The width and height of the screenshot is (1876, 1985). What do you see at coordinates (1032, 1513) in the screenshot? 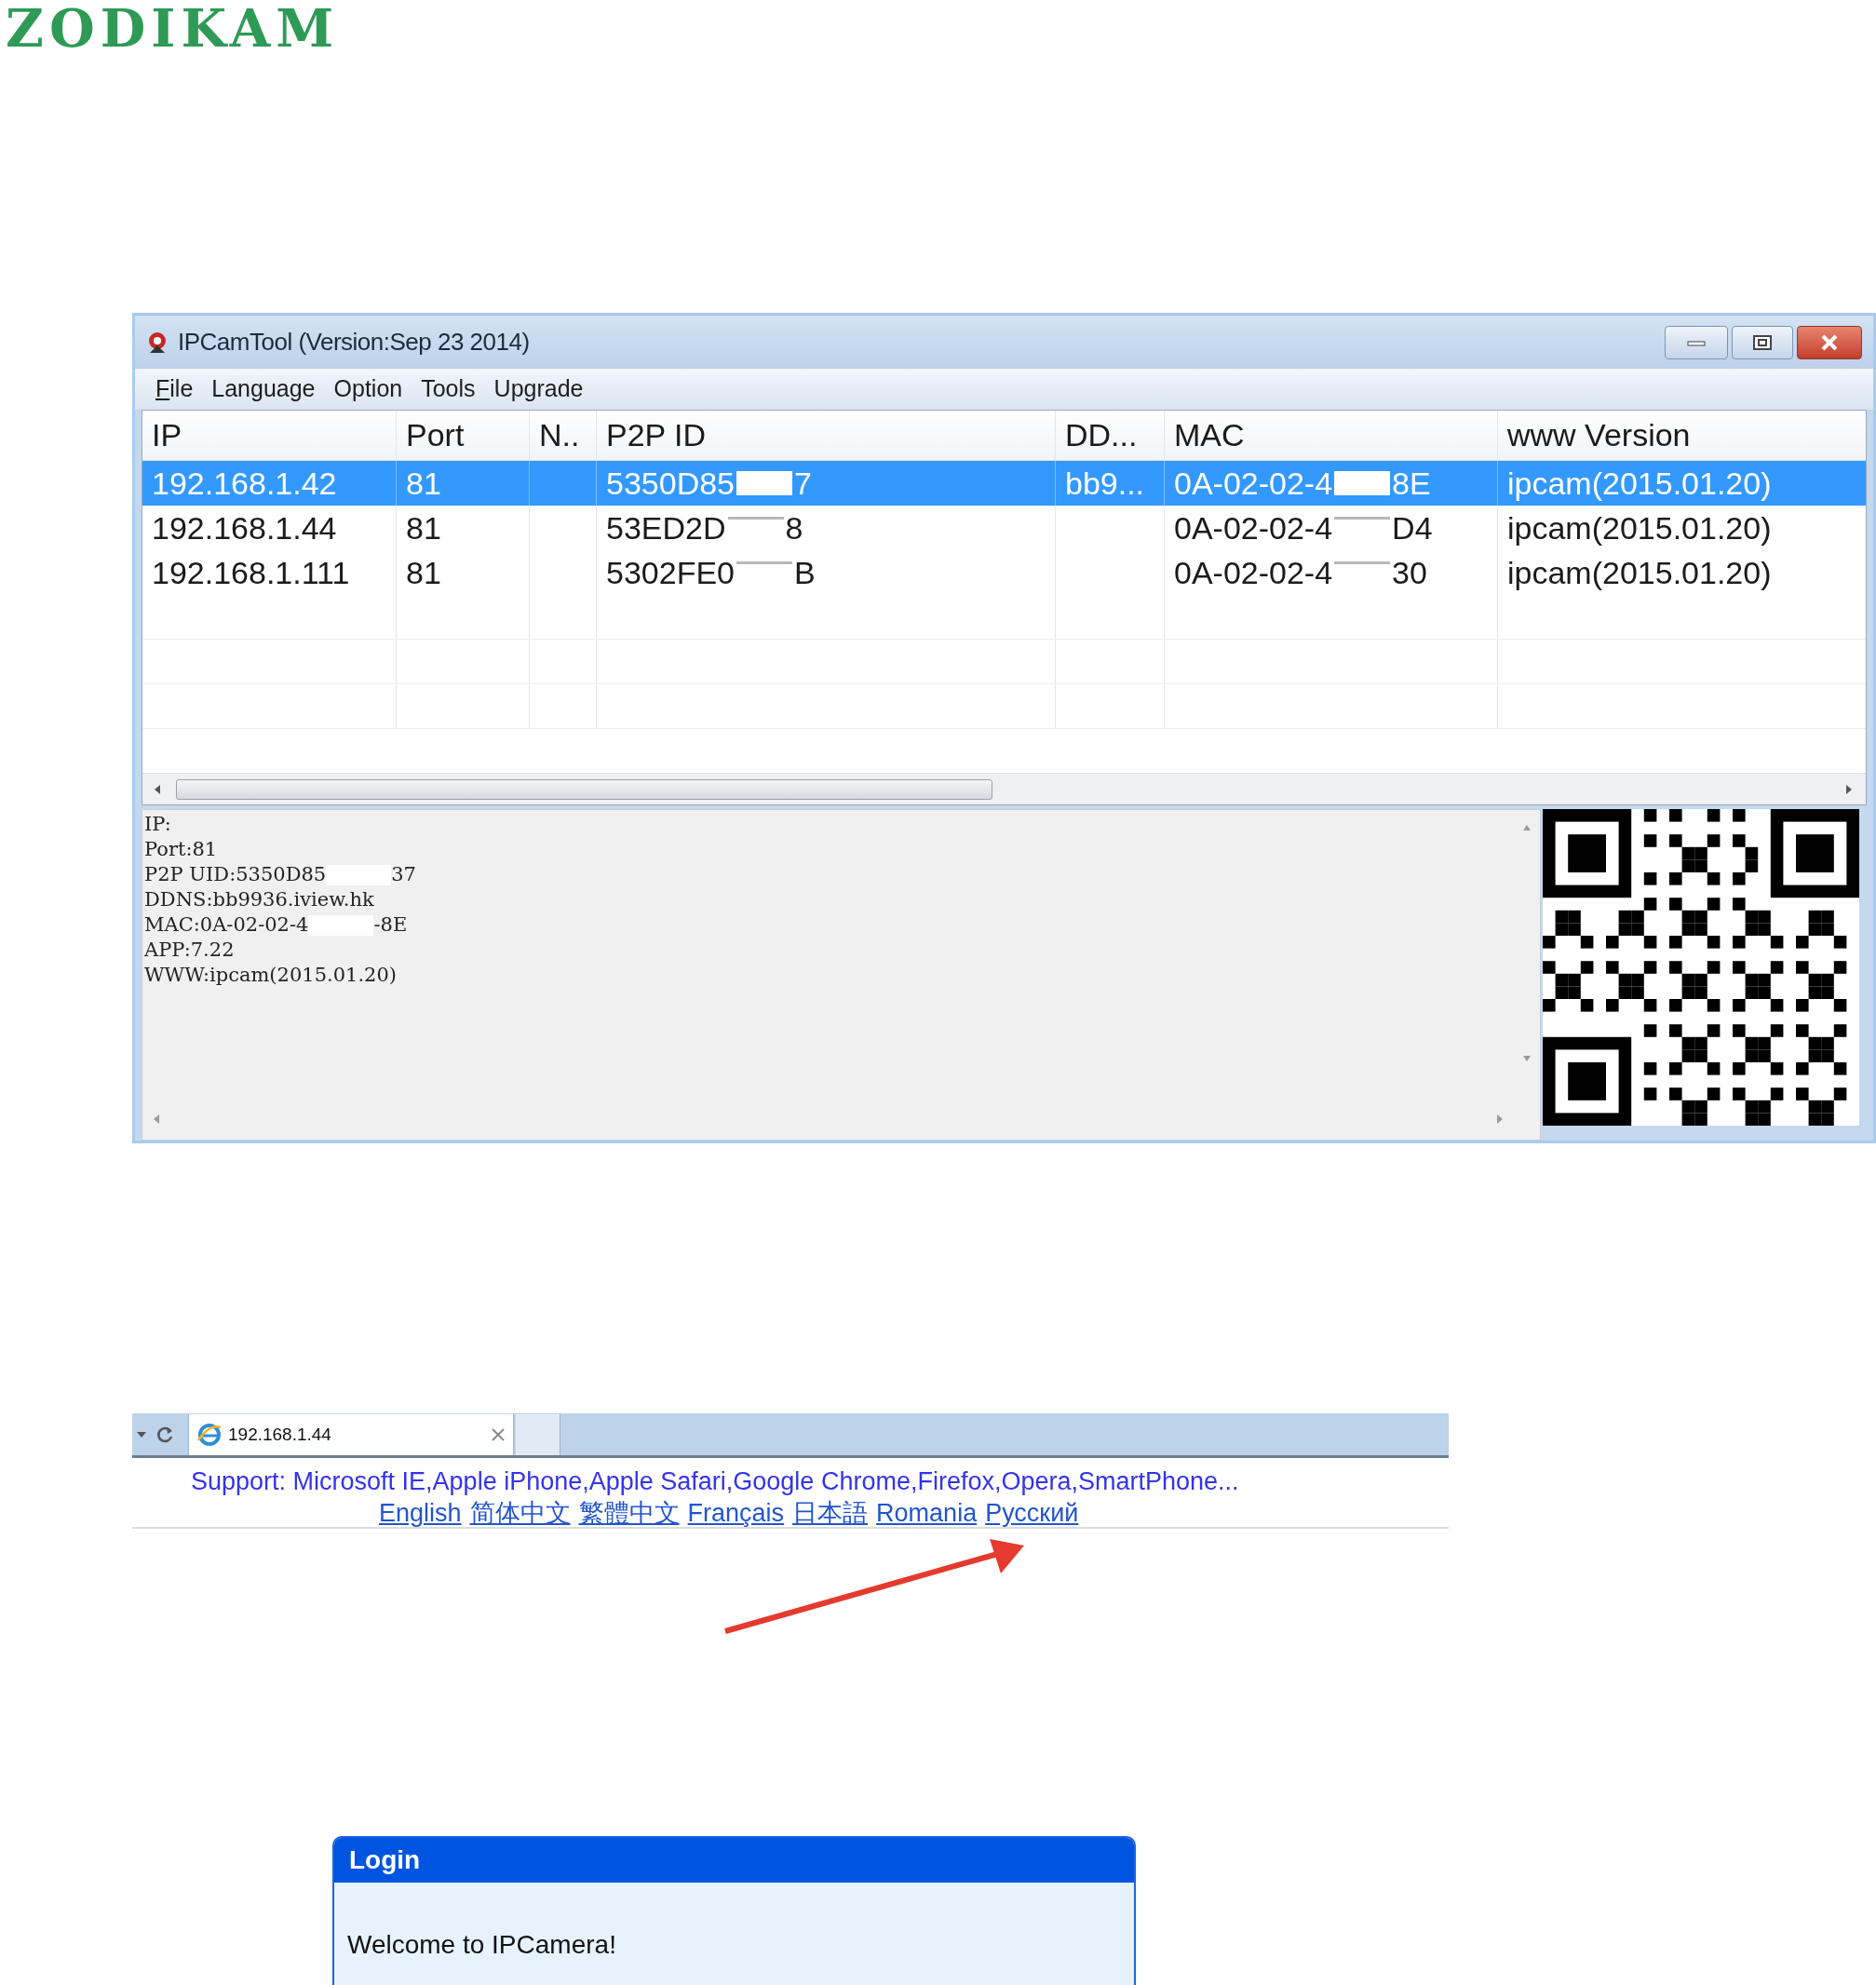
I see `language-link: Русский` at bounding box center [1032, 1513].